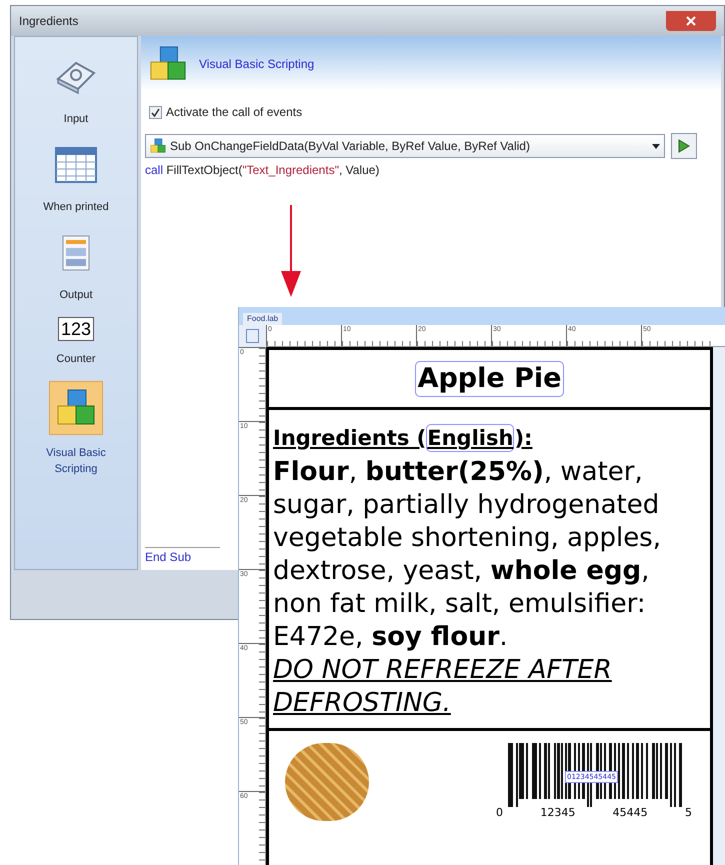 This screenshot has width=725, height=865. I want to click on close-button, so click(691, 21).